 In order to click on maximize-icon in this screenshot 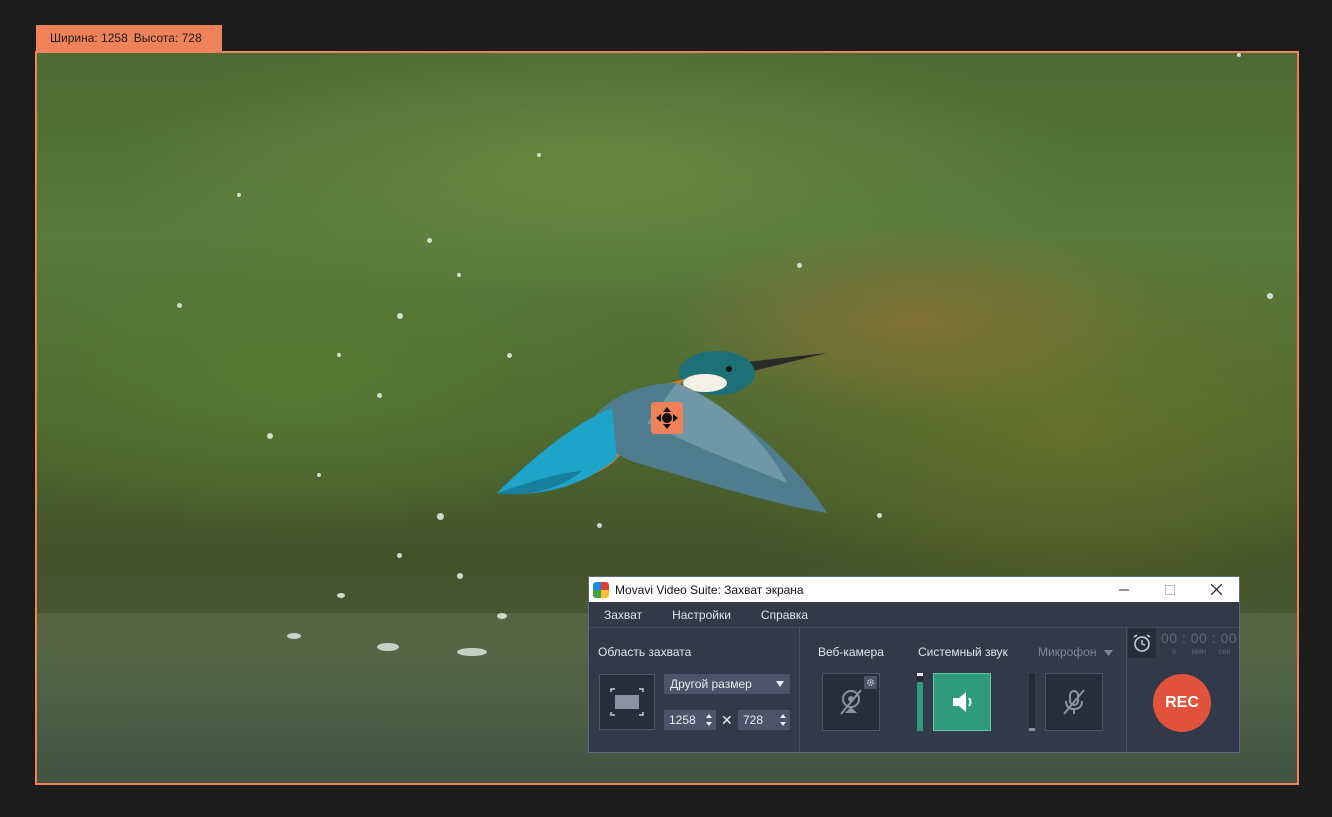, I will do `click(1170, 589)`.